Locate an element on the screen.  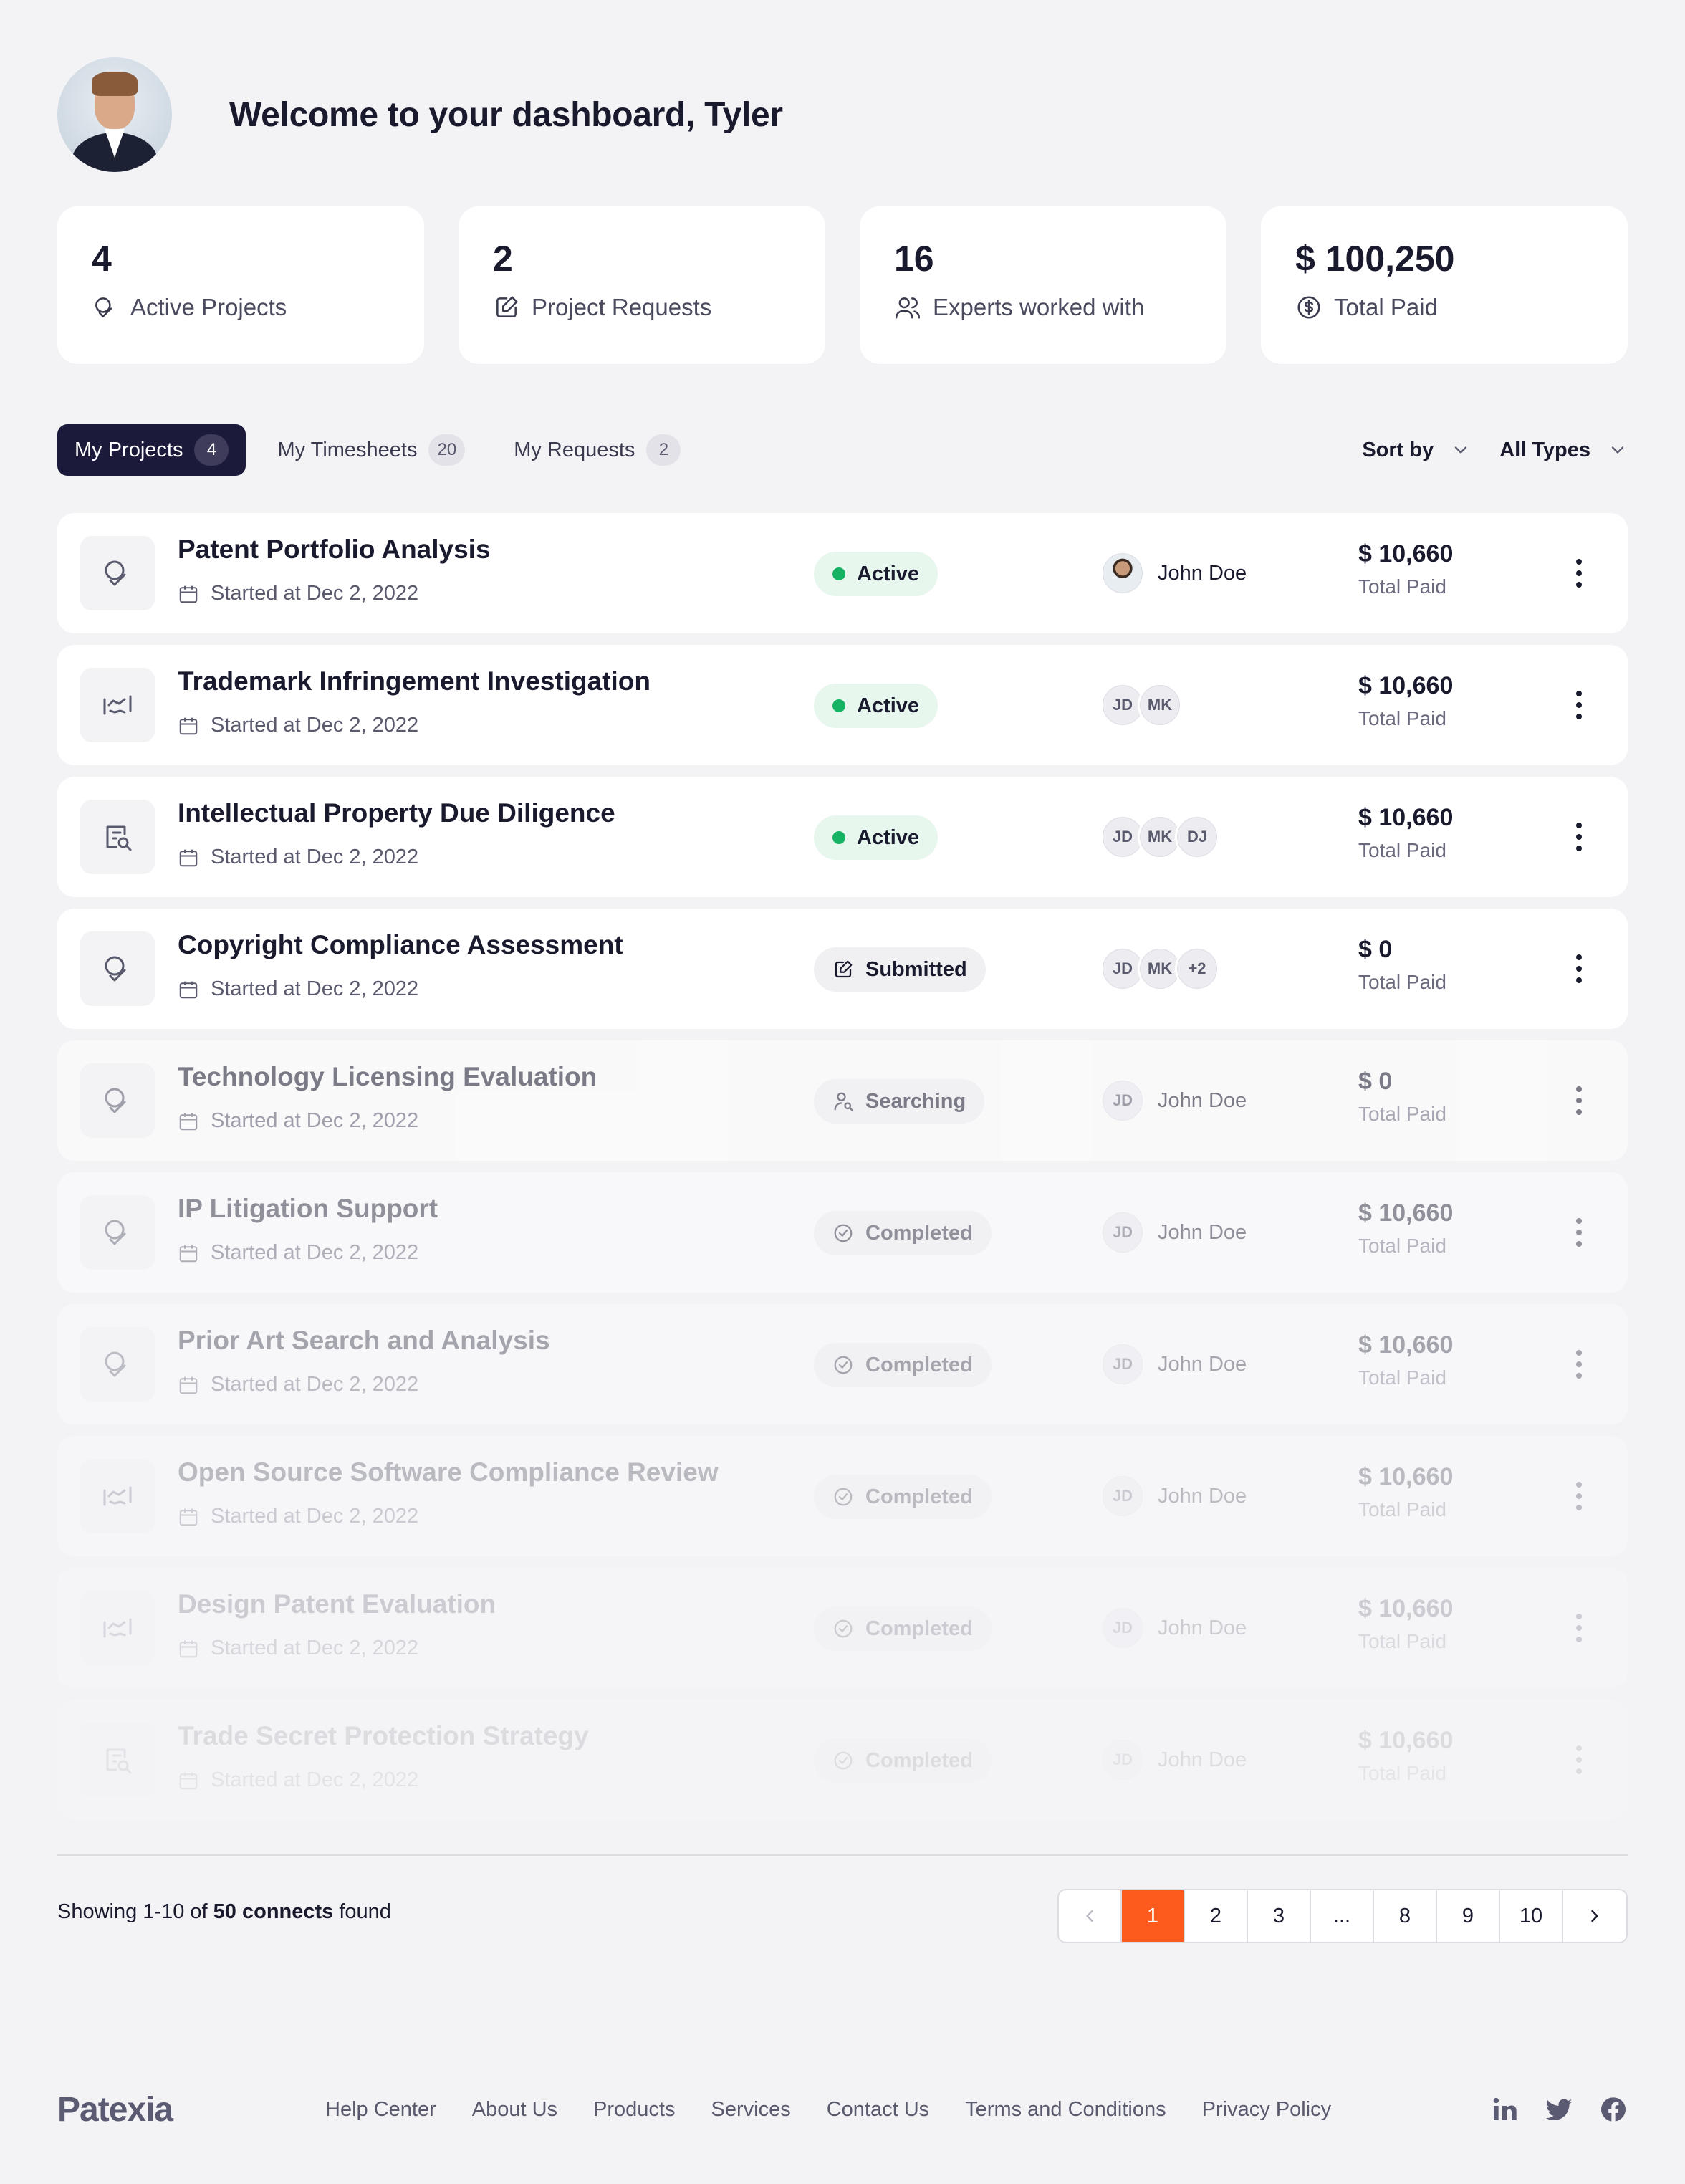
page-button-1: 1 is located at coordinates (1153, 1916).